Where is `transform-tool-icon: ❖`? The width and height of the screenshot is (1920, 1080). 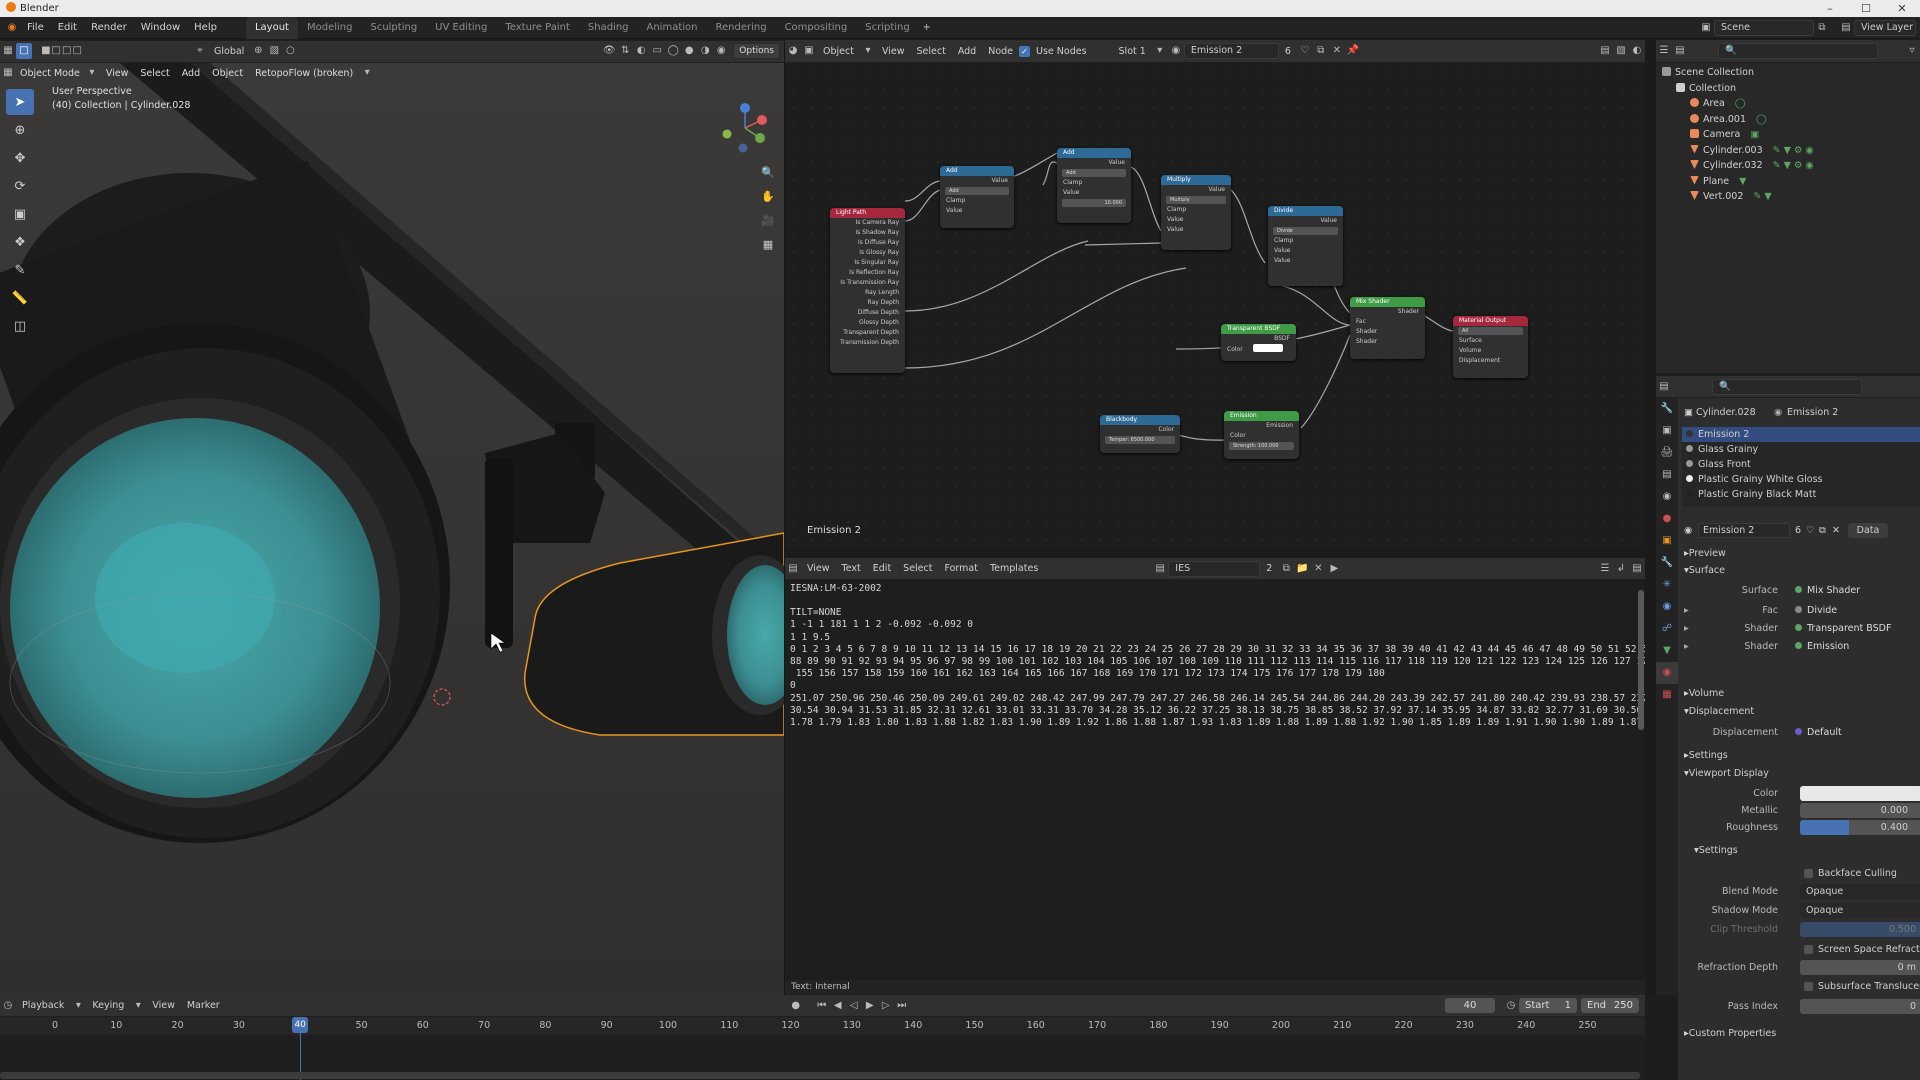 transform-tool-icon: ❖ is located at coordinates (20, 242).